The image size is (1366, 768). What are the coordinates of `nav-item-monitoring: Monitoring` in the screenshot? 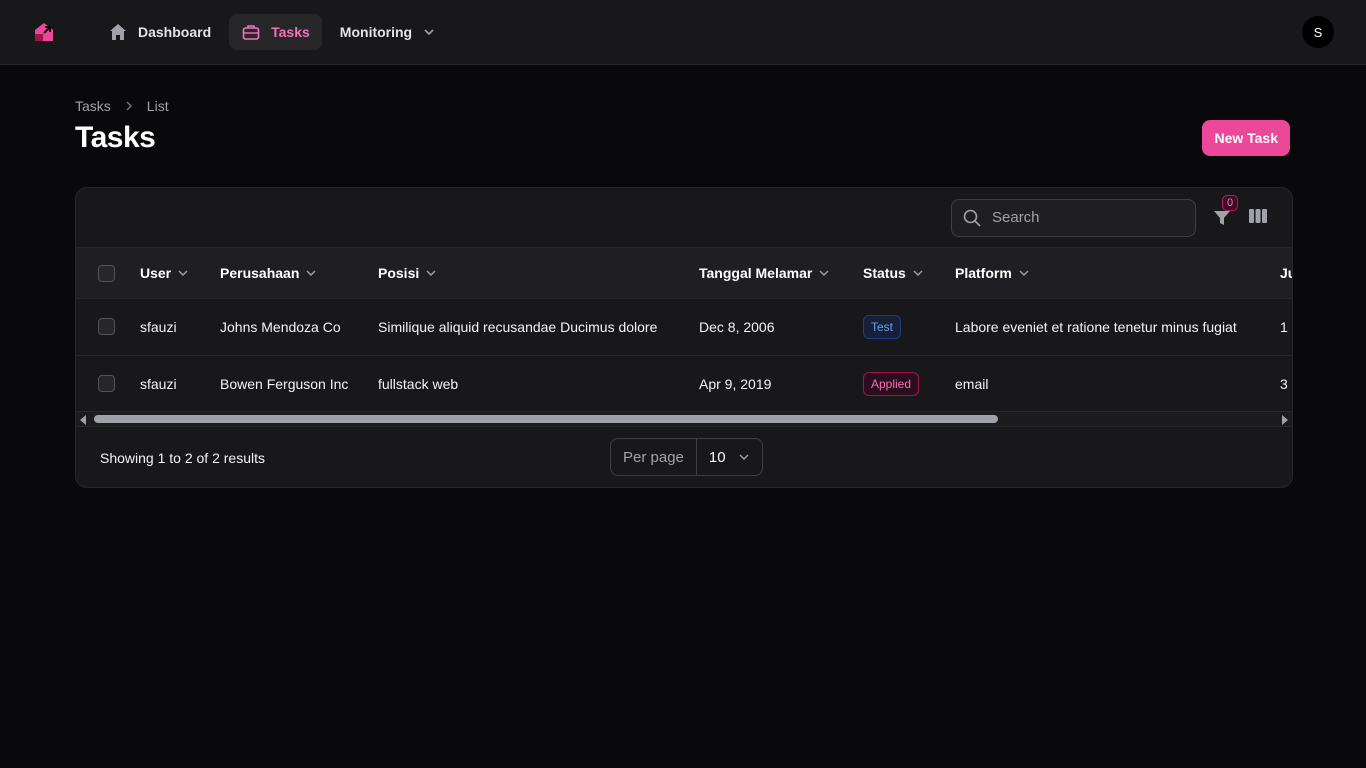 It's located at (388, 32).